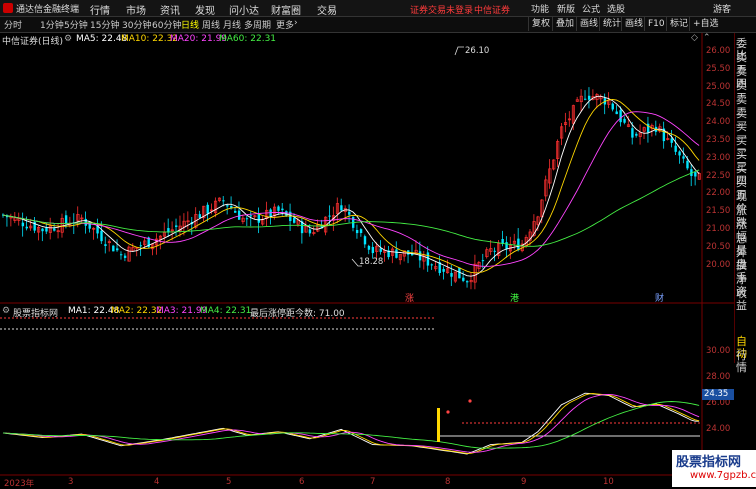 The width and height of the screenshot is (756, 489). Describe the element at coordinates (540, 8) in the screenshot. I see `menu-function: 功能` at that location.